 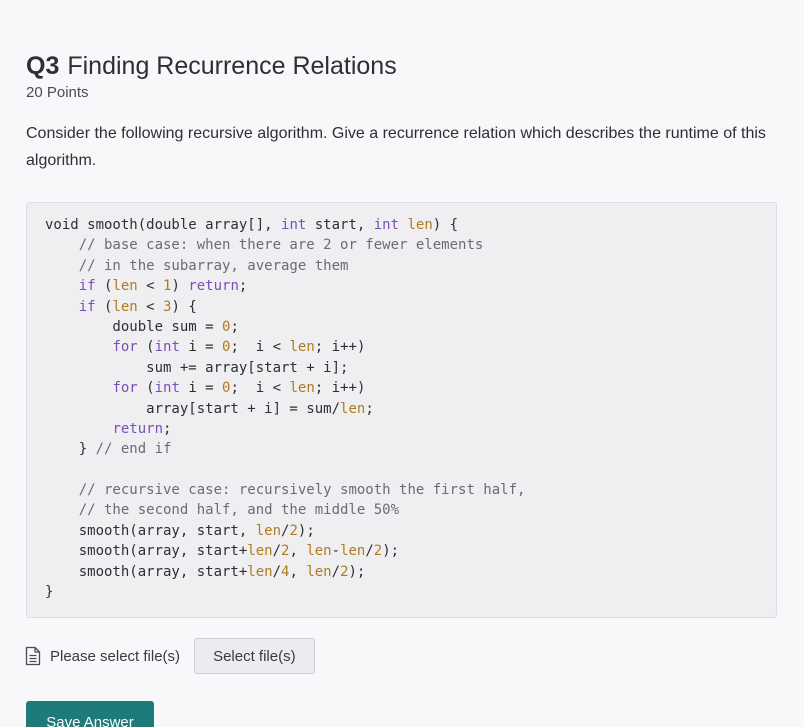 I want to click on code-line: if (len < 3) {, so click(x=285, y=307).